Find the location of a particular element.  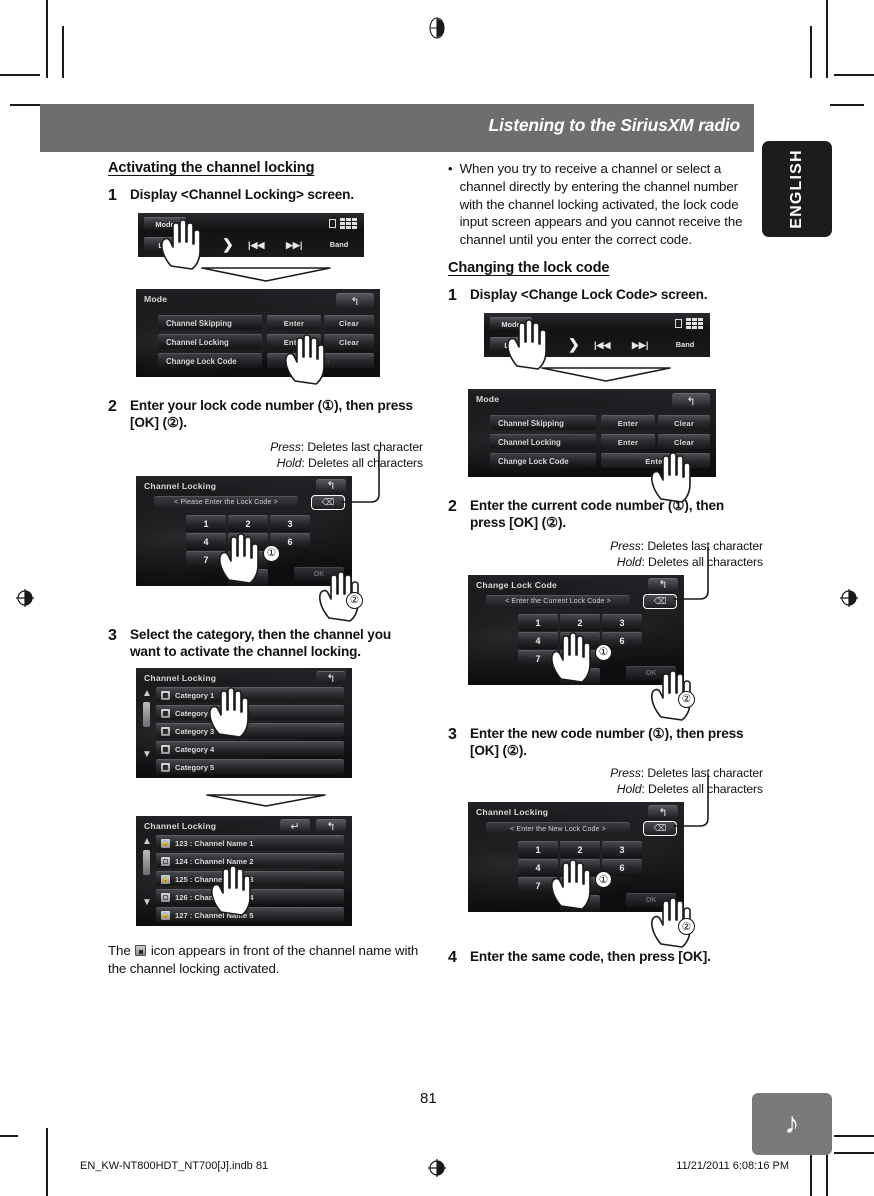

keypad-prompt: < Please Enter the Lock Code > is located at coordinates (226, 502).